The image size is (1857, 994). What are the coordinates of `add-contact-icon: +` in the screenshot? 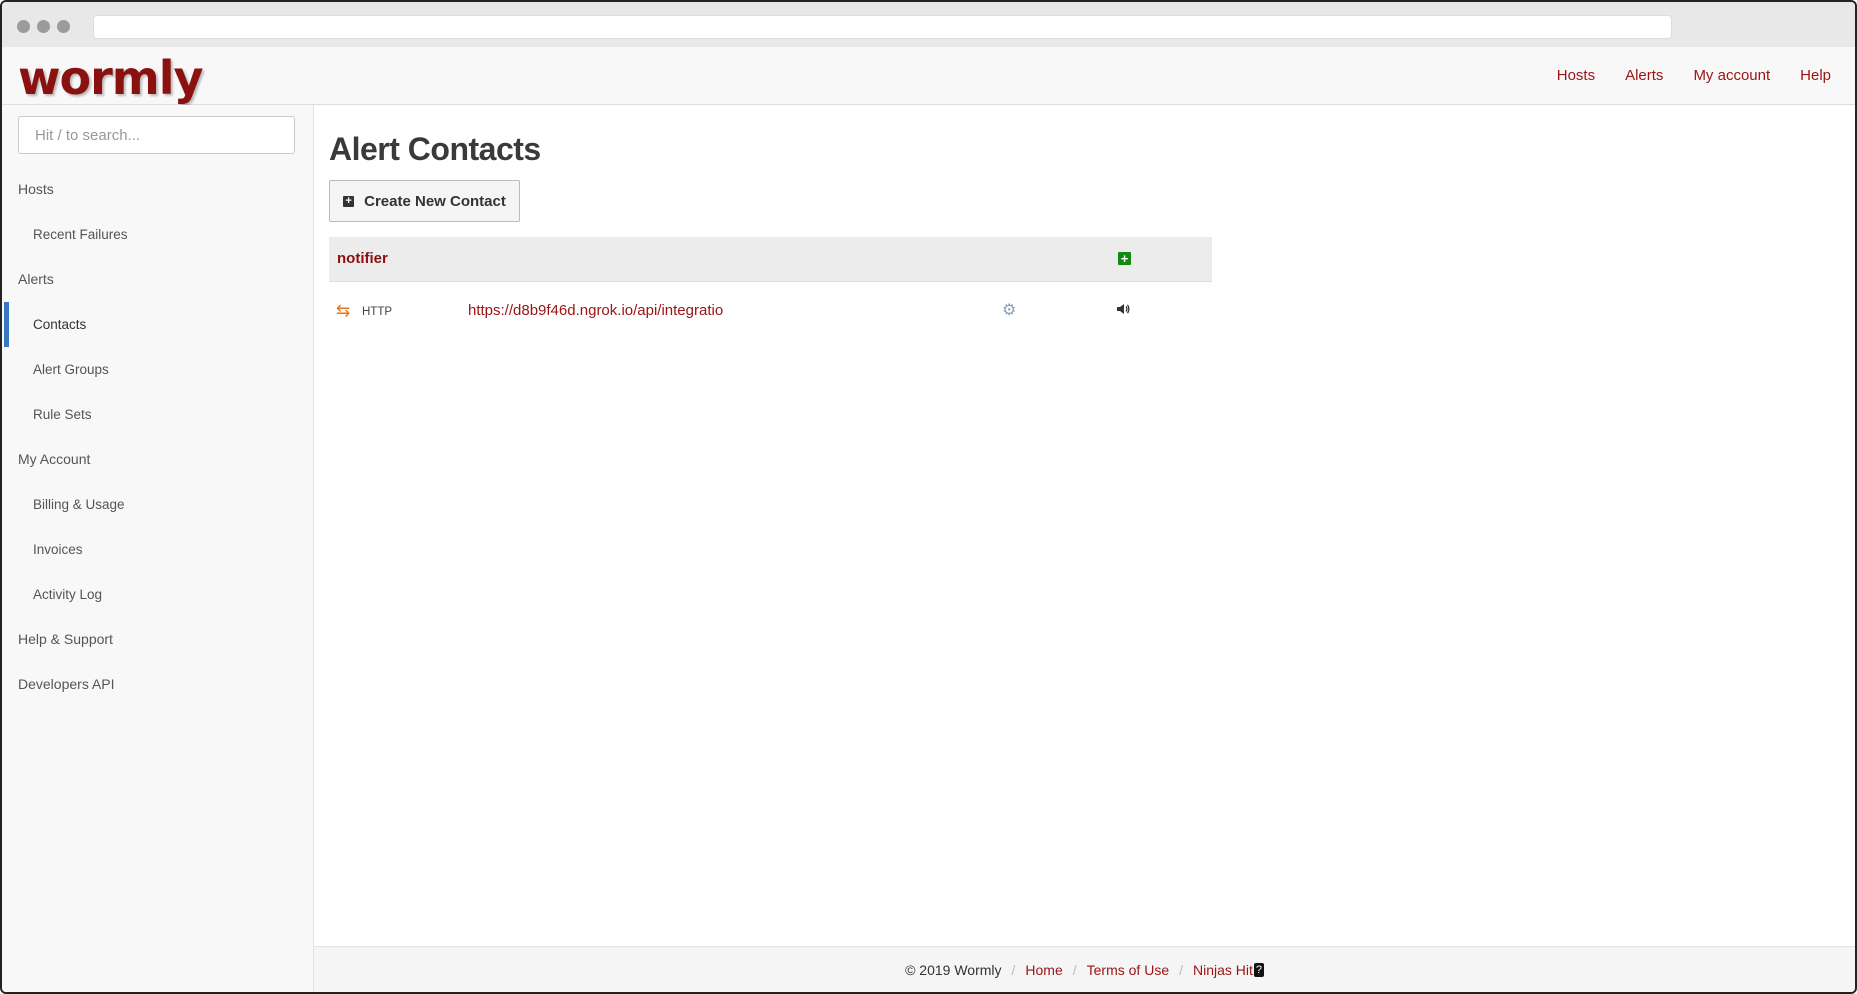 It's located at (1124, 258).